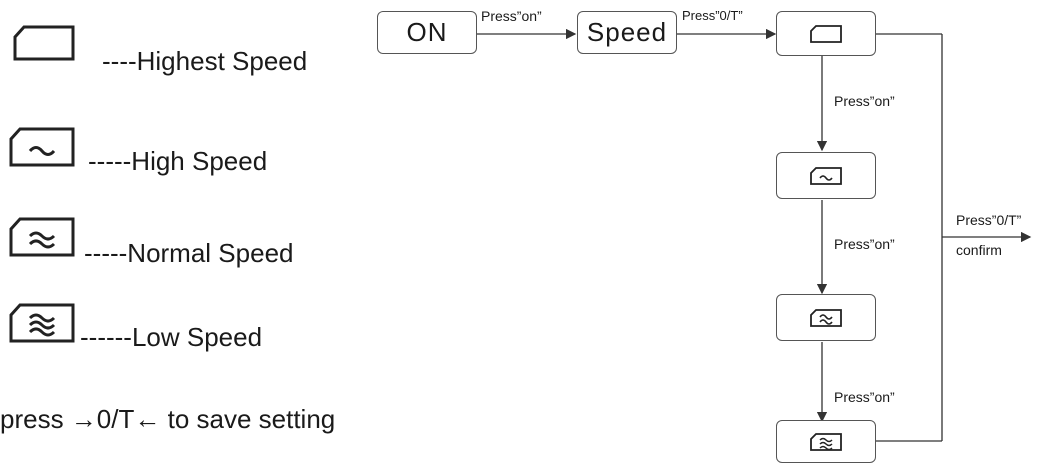 The height and width of the screenshot is (467, 1044). I want to click on speed-box: Speed, so click(627, 32).